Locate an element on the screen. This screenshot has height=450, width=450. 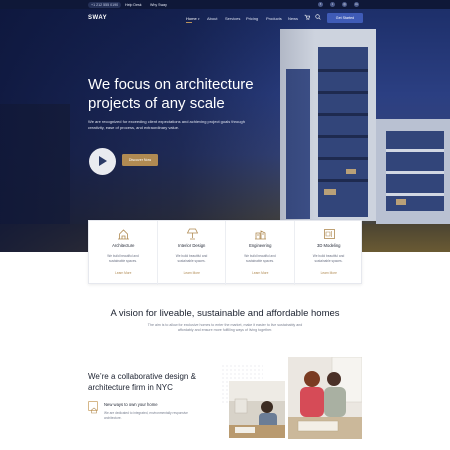
get-started-button: Get Started is located at coordinates (345, 18).